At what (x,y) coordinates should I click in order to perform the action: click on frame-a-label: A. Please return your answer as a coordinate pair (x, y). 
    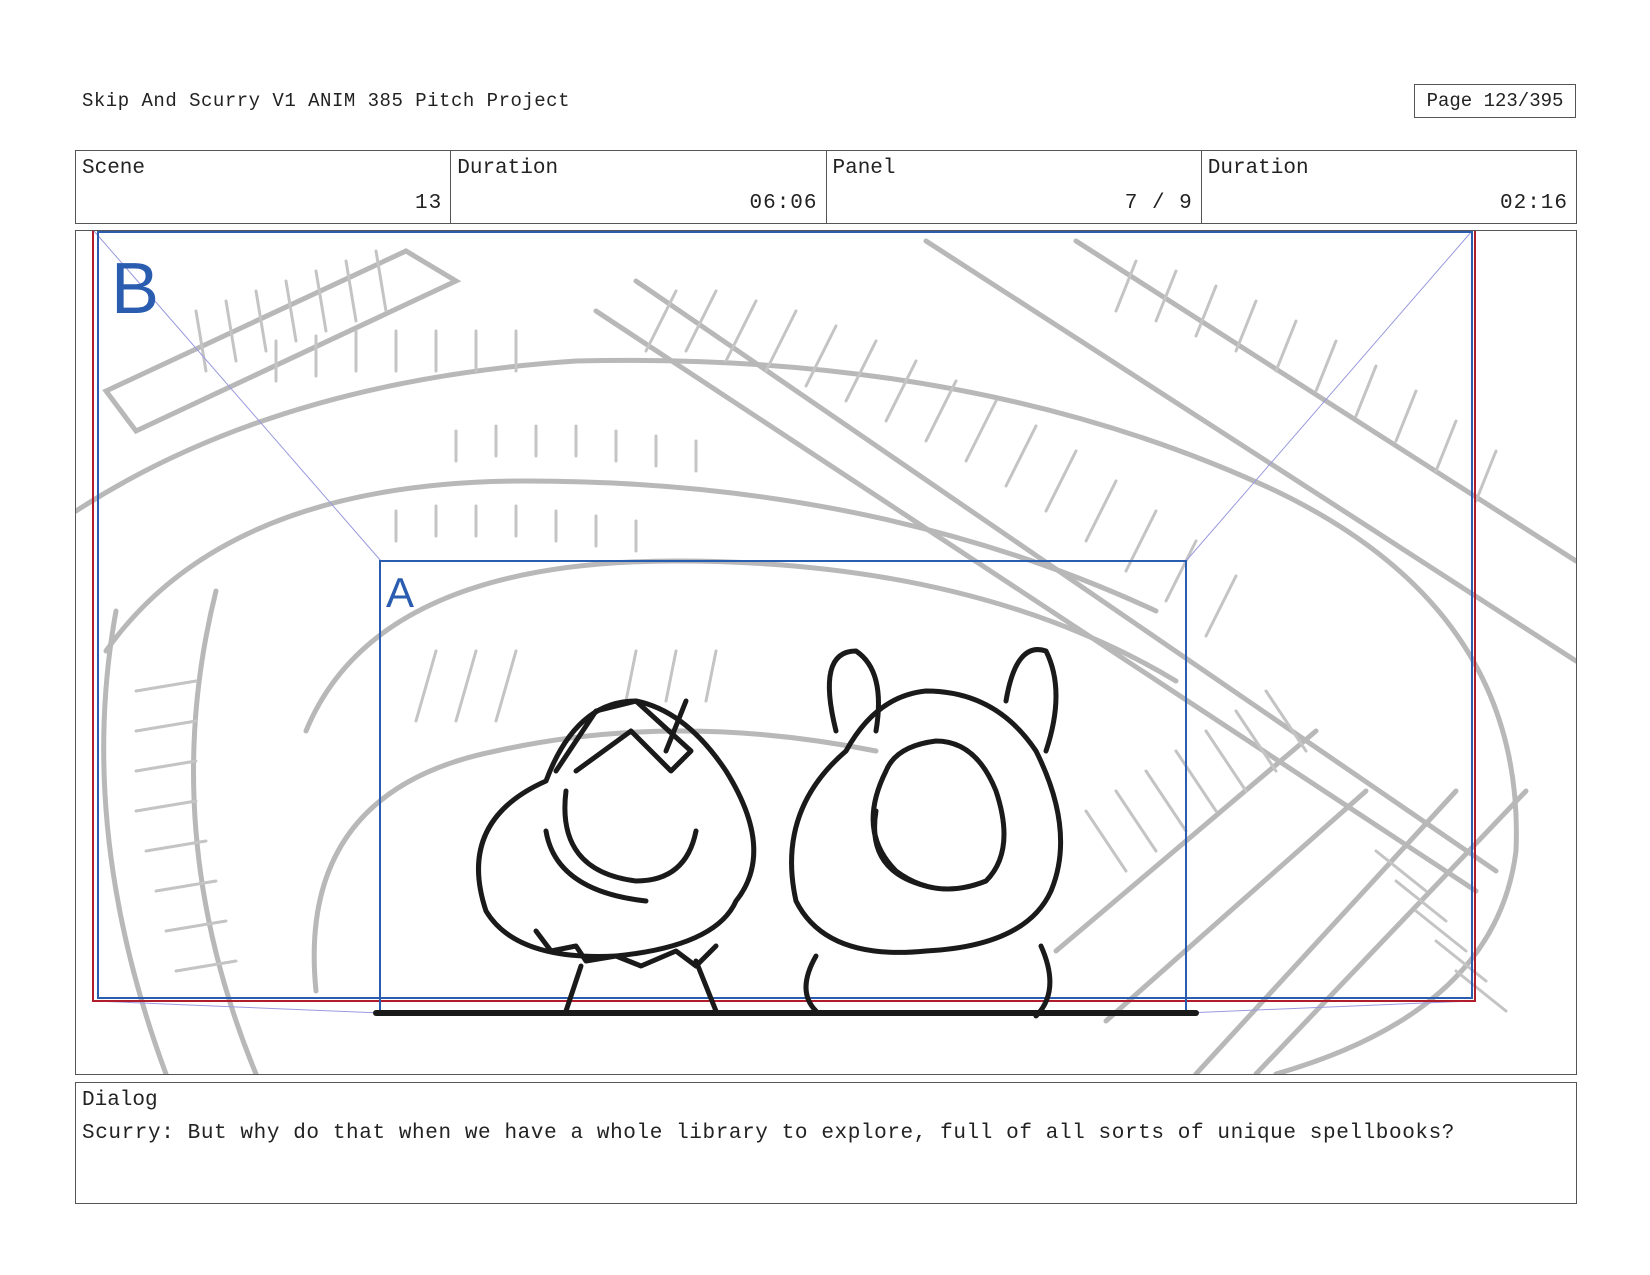
    Looking at the image, I should click on (400, 592).